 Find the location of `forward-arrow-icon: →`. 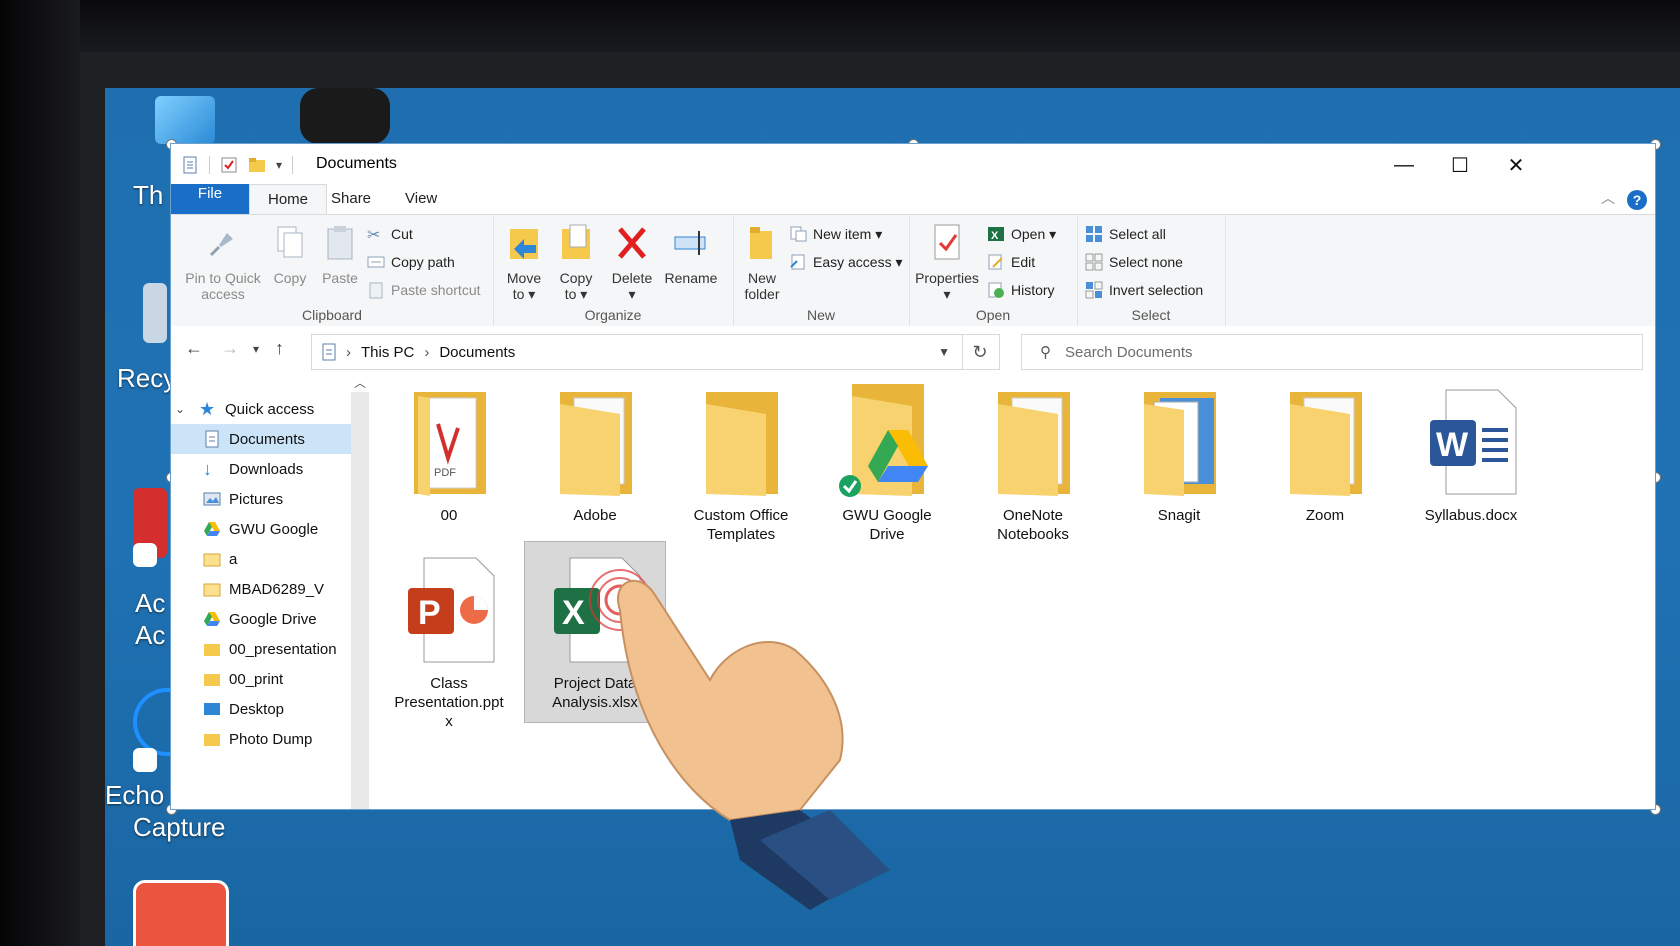

forward-arrow-icon: → is located at coordinates (230, 348).